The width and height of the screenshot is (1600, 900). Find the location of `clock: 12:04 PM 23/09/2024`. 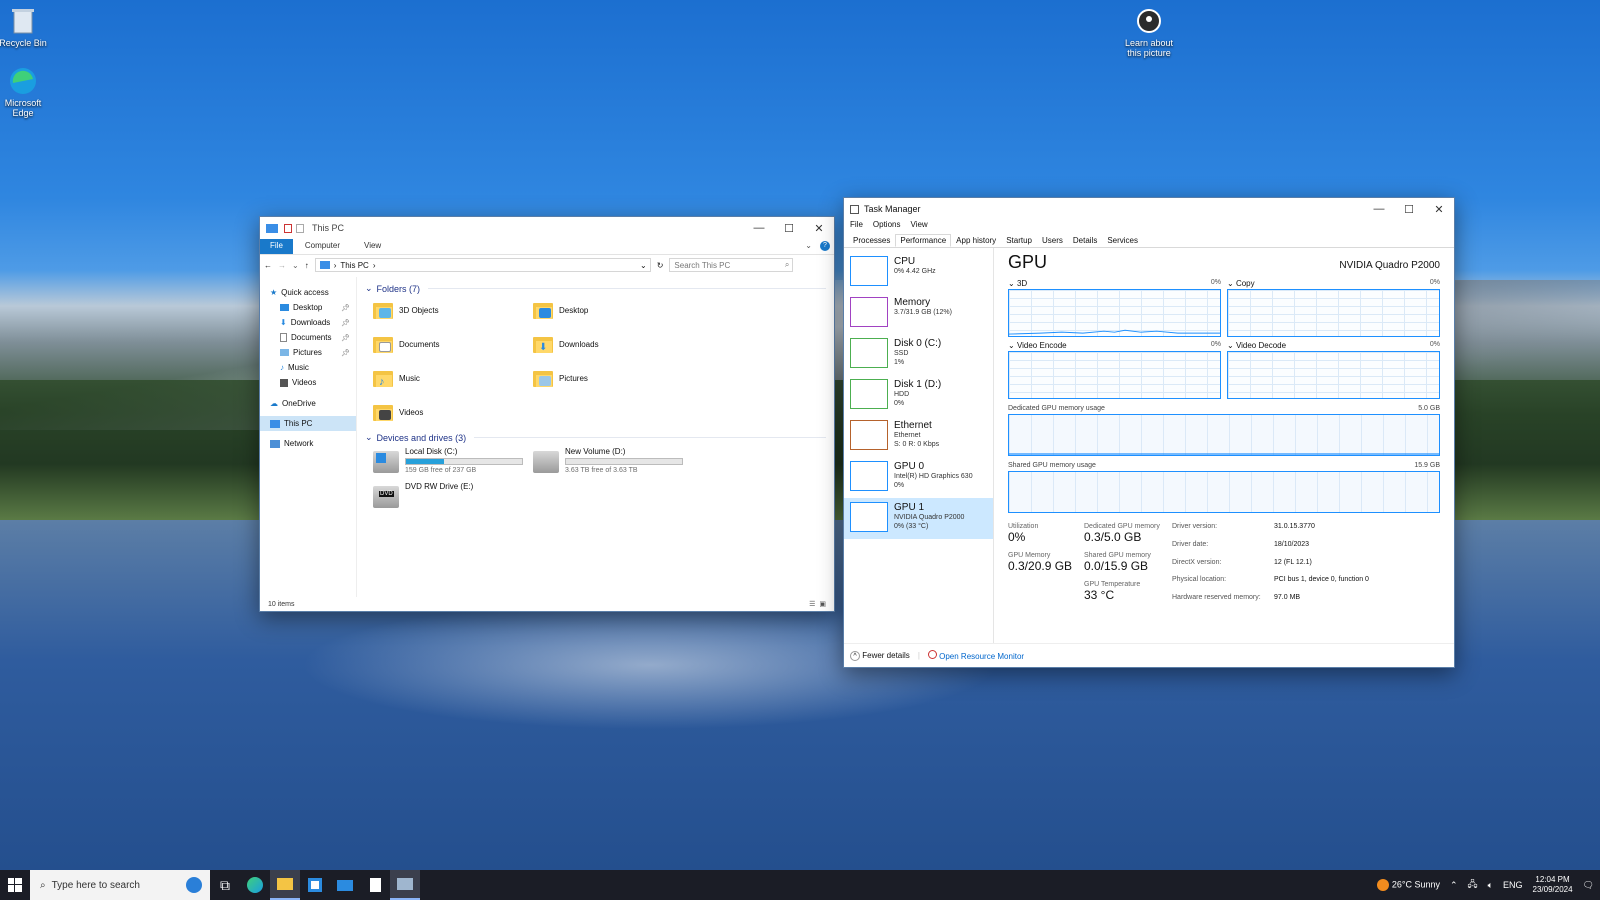

clock: 12:04 PM 23/09/2024 is located at coordinates (1553, 885).